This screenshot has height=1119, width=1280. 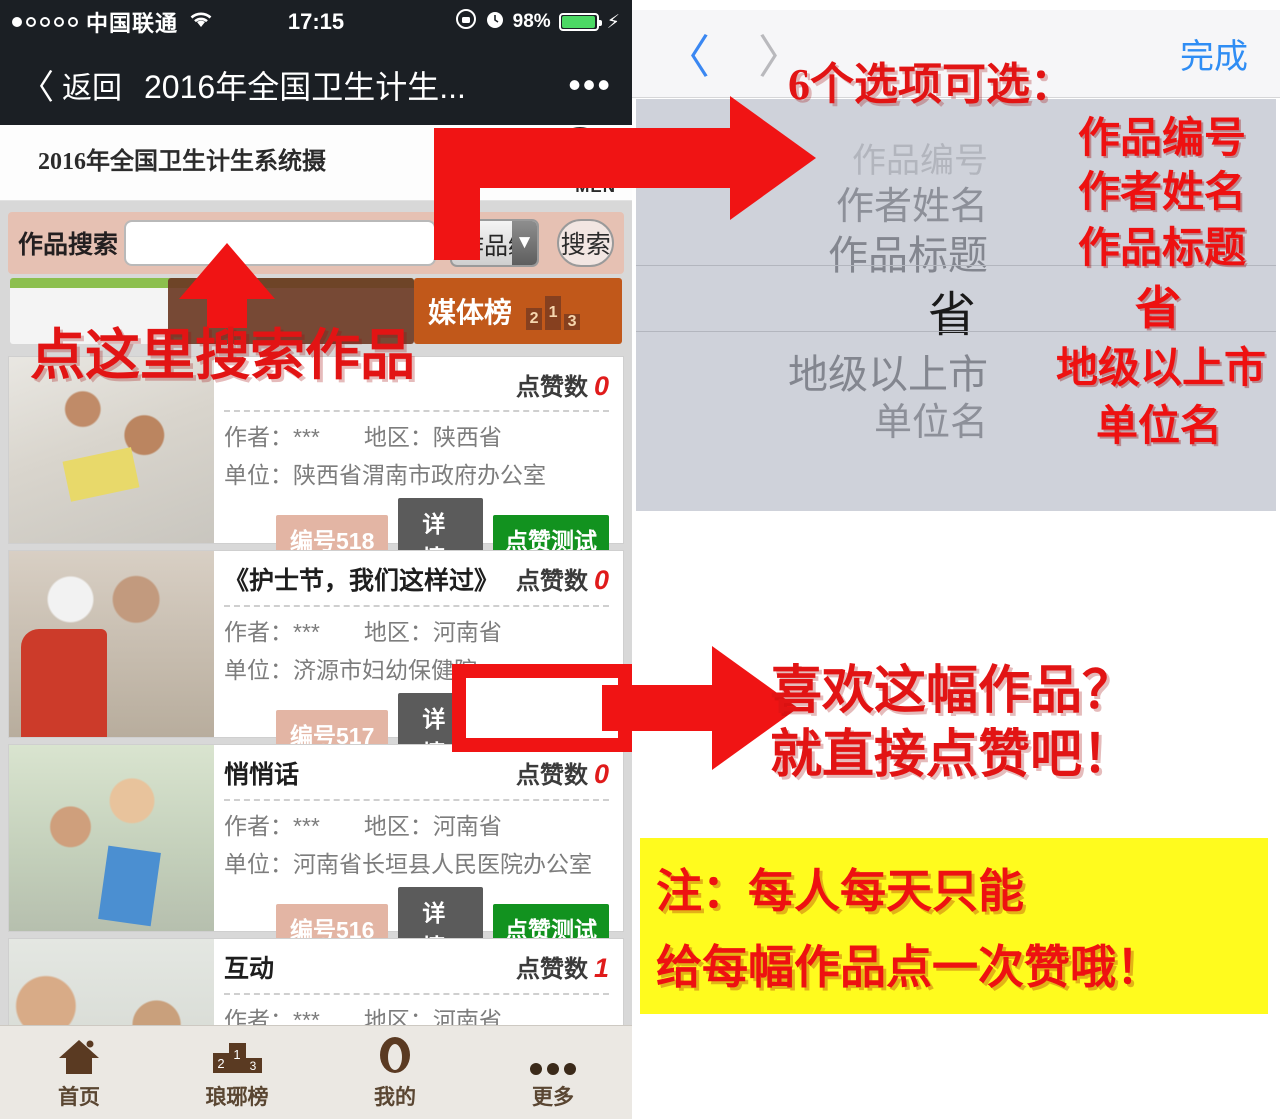 I want to click on rotation-lock-icon, so click(x=466, y=22).